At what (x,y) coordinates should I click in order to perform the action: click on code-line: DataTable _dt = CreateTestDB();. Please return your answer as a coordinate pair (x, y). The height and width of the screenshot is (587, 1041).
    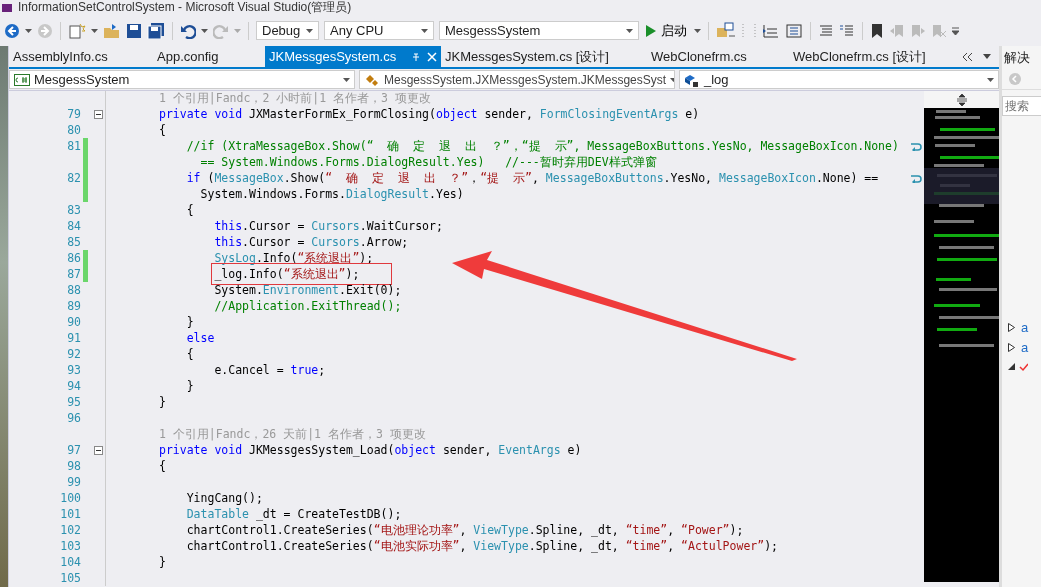
    Looking at the image, I should click on (294, 514).